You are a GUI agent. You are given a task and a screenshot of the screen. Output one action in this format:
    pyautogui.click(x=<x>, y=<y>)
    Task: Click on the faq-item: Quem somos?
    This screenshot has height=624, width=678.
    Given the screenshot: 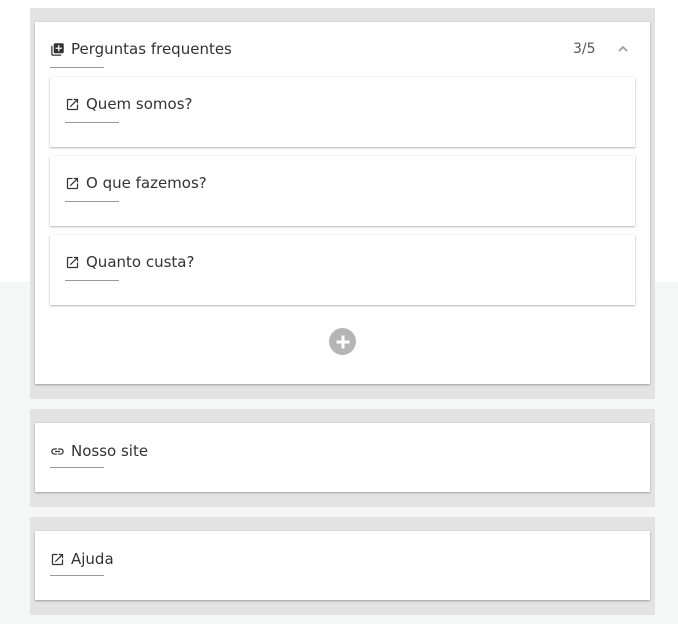 What is the action you would take?
    pyautogui.click(x=342, y=112)
    